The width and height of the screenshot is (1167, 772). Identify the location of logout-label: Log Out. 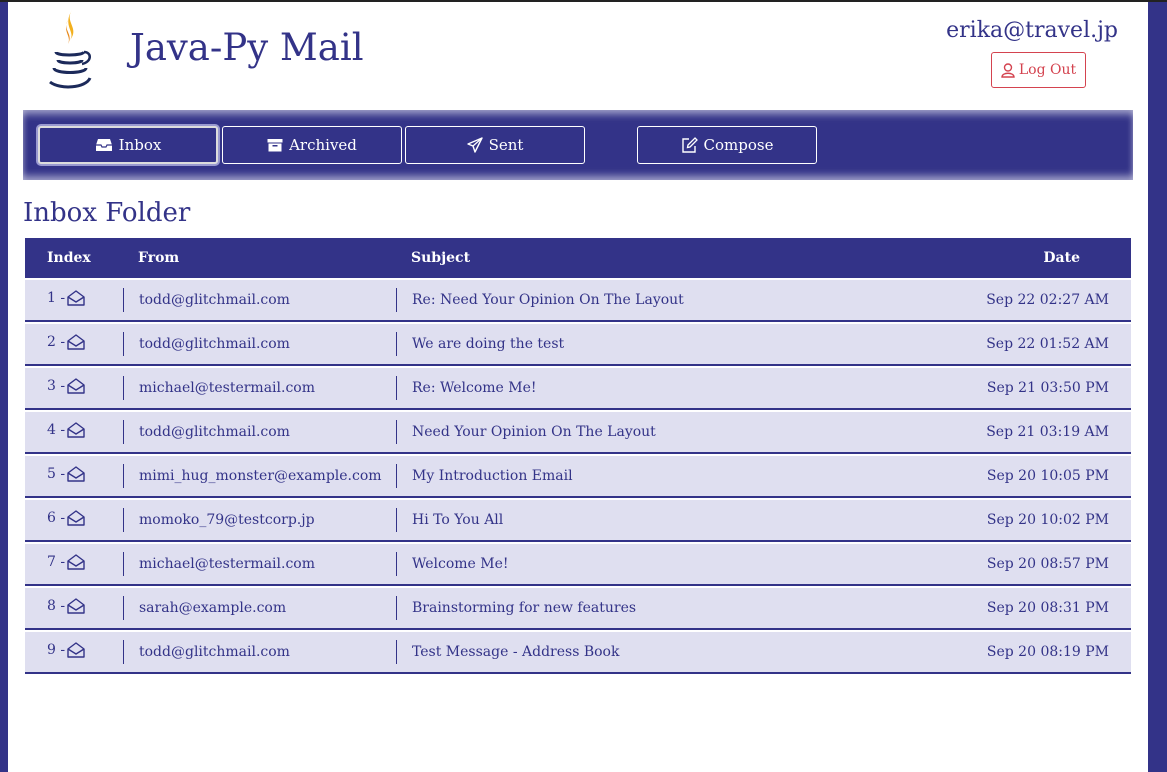
(1047, 70).